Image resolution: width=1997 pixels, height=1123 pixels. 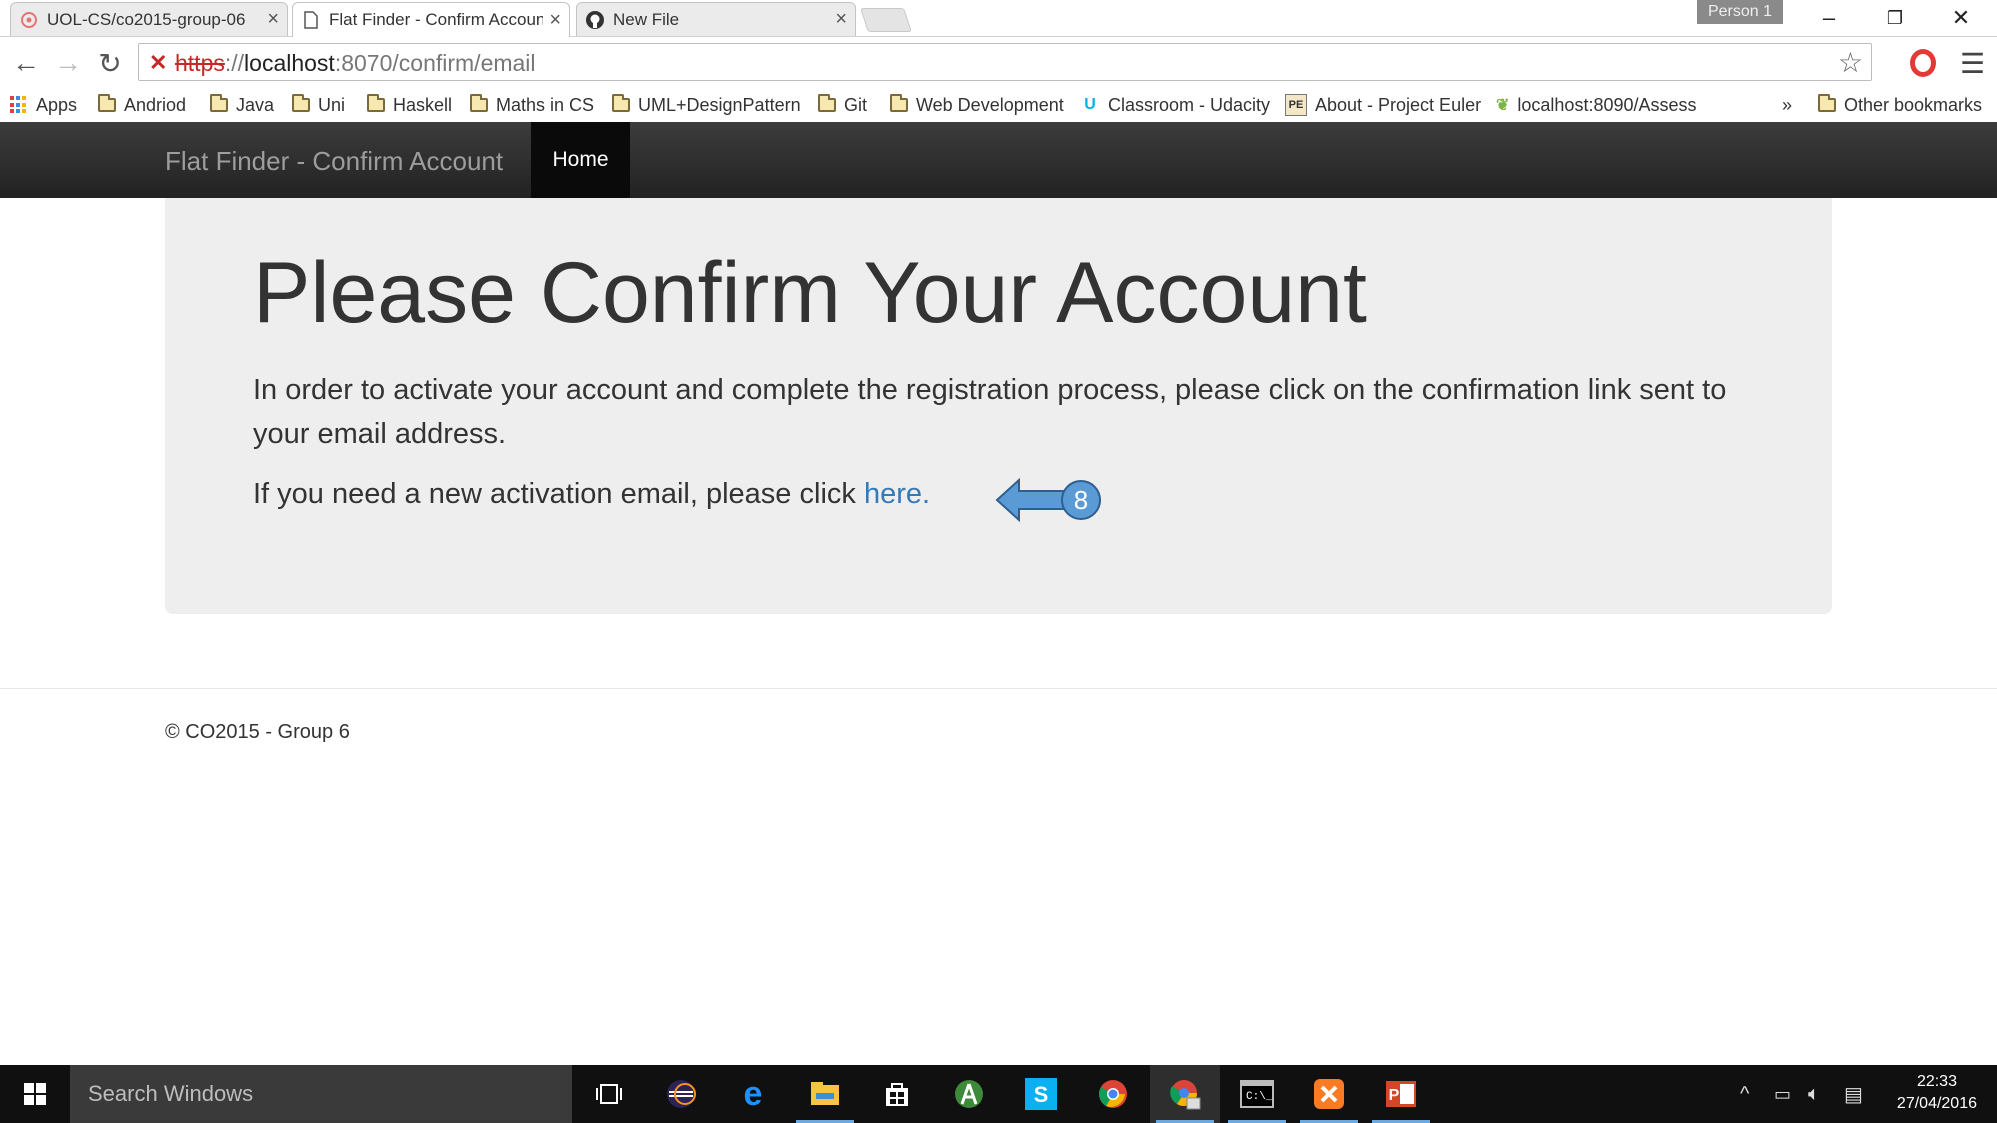 I want to click on clock-time: 22:33, so click(x=1936, y=1081).